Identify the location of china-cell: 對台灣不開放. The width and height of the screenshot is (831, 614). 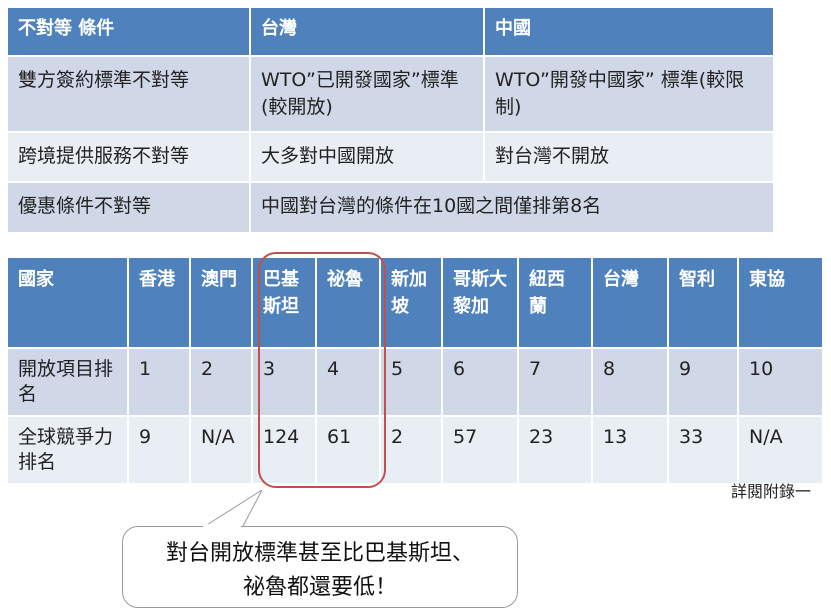
(629, 156).